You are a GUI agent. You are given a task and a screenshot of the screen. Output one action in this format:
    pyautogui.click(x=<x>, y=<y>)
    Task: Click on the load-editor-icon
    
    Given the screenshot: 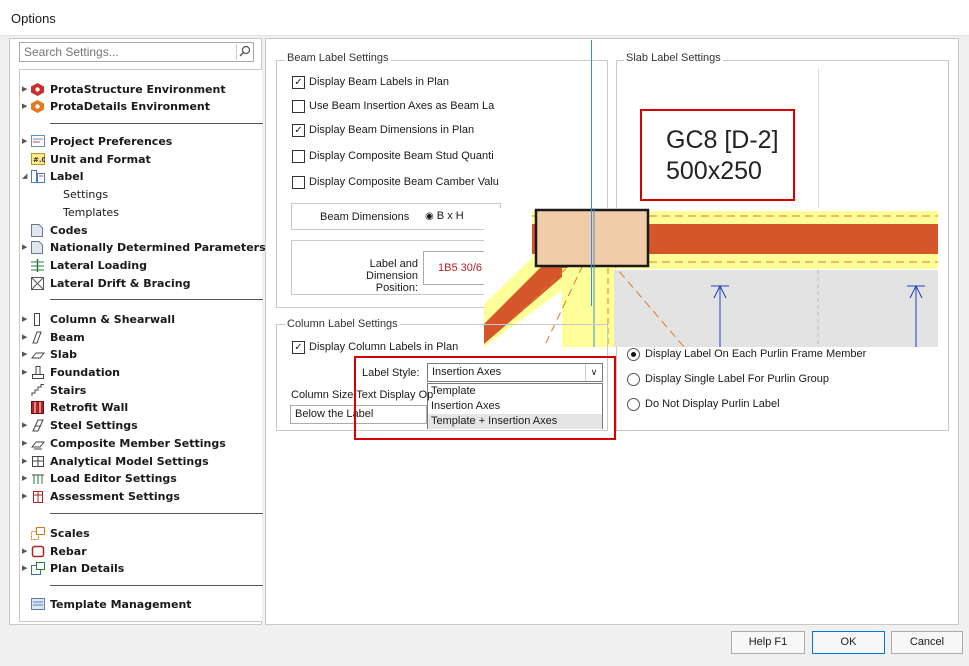 What is the action you would take?
    pyautogui.click(x=38, y=478)
    